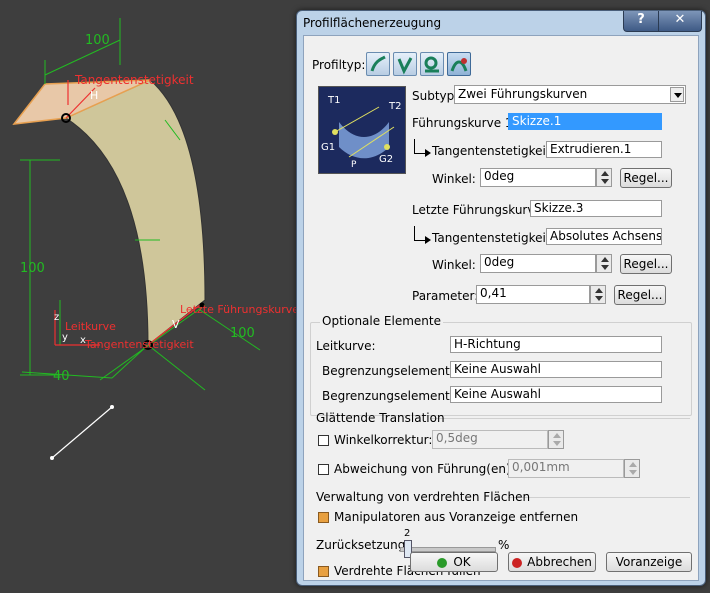 This screenshot has width=710, height=593. Describe the element at coordinates (604, 177) in the screenshot. I see `winkel1-spinner` at that location.